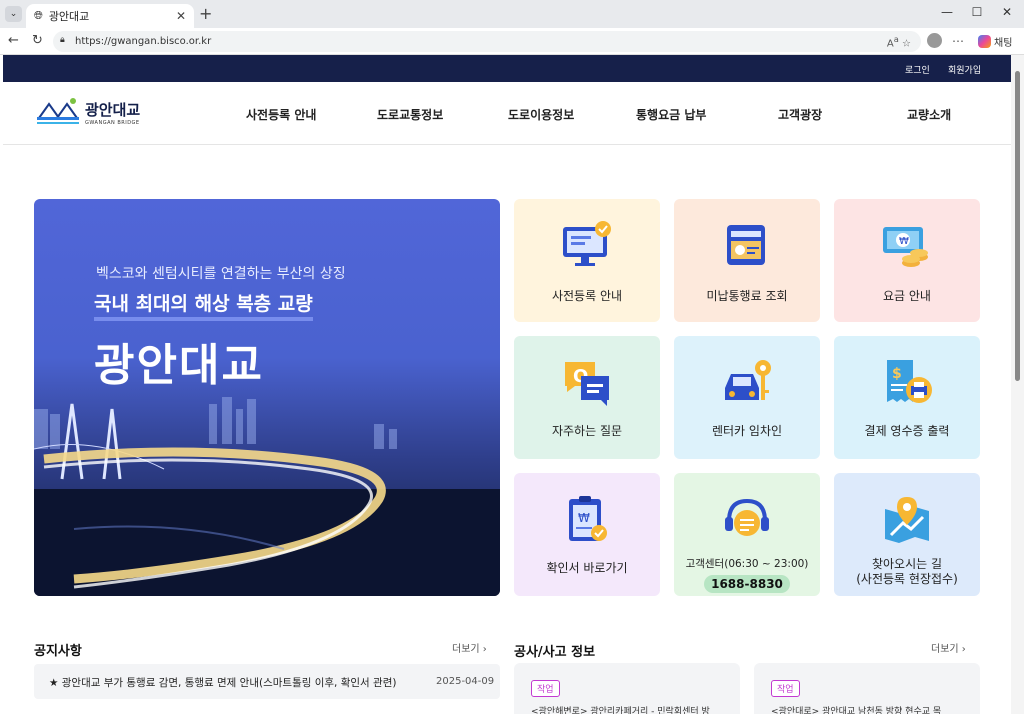 This screenshot has width=1024, height=714. I want to click on browser-titlebar: ⌄ 🌐︎ 광안대교 ✕ + — ☐ ✕, so click(512, 14).